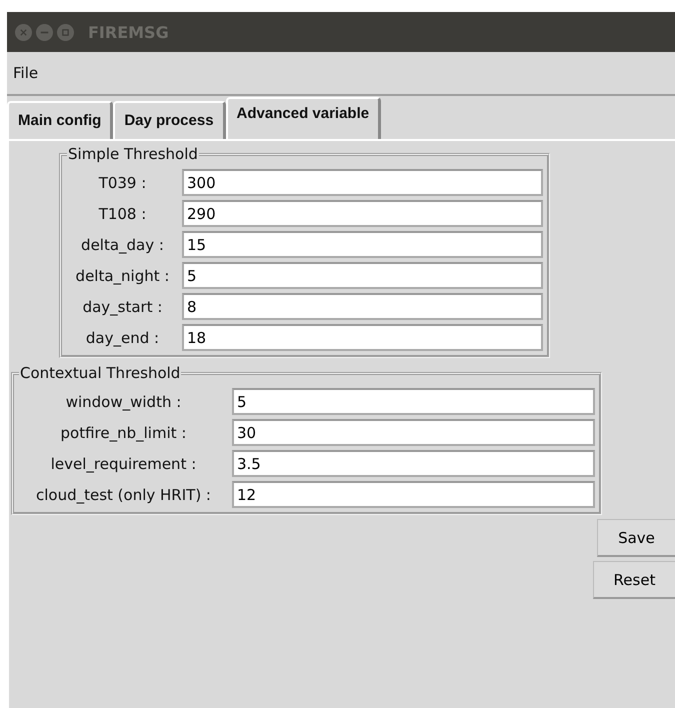 The width and height of the screenshot is (675, 708). I want to click on input-field: 300, so click(362, 182).